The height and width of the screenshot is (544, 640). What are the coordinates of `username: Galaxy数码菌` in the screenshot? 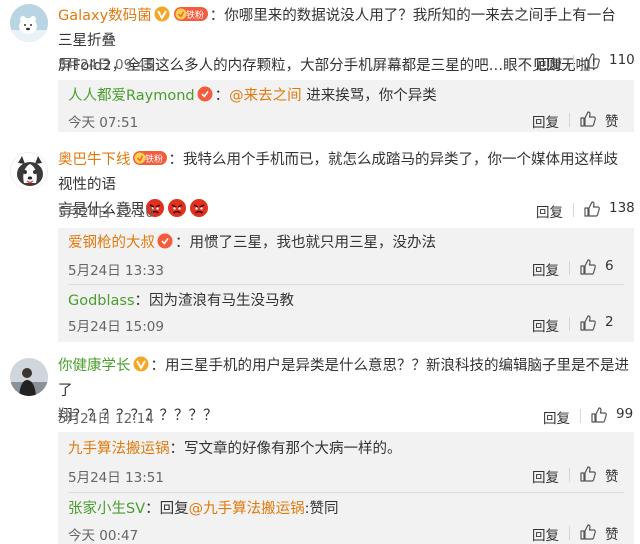 It's located at (105, 16).